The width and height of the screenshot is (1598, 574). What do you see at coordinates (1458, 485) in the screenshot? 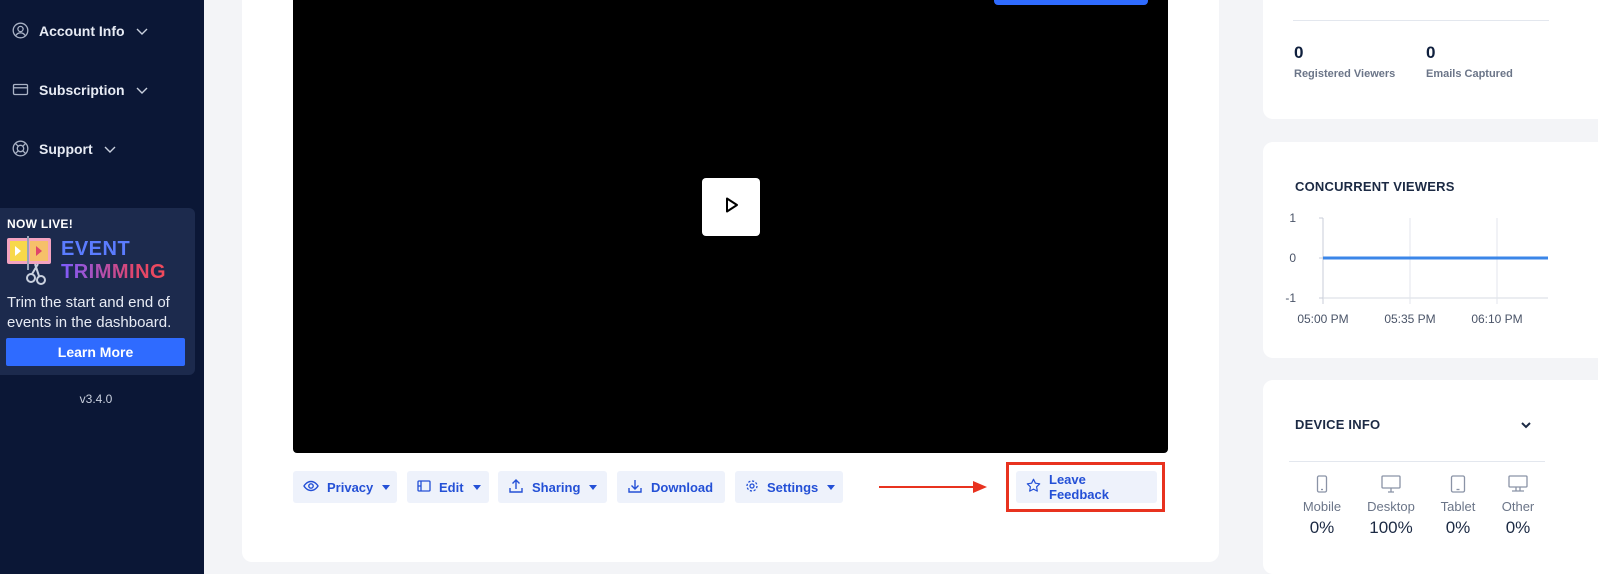
I see `tablet-icon` at bounding box center [1458, 485].